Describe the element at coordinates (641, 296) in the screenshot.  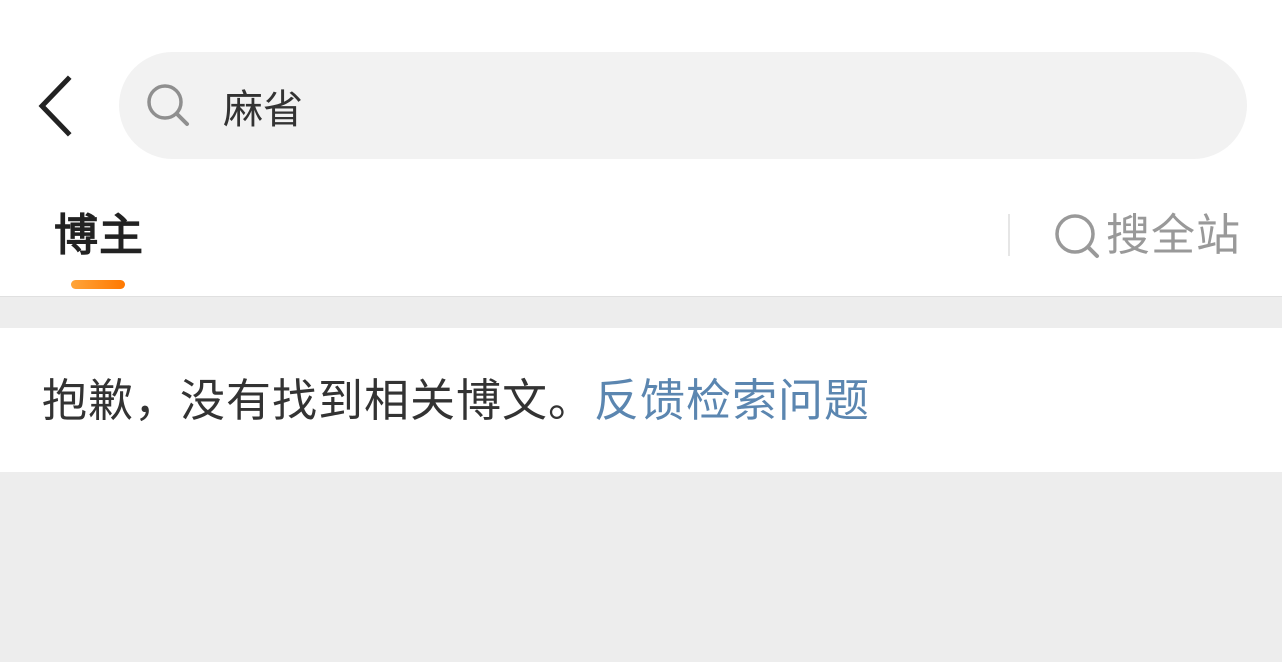
I see `header-divider` at that location.